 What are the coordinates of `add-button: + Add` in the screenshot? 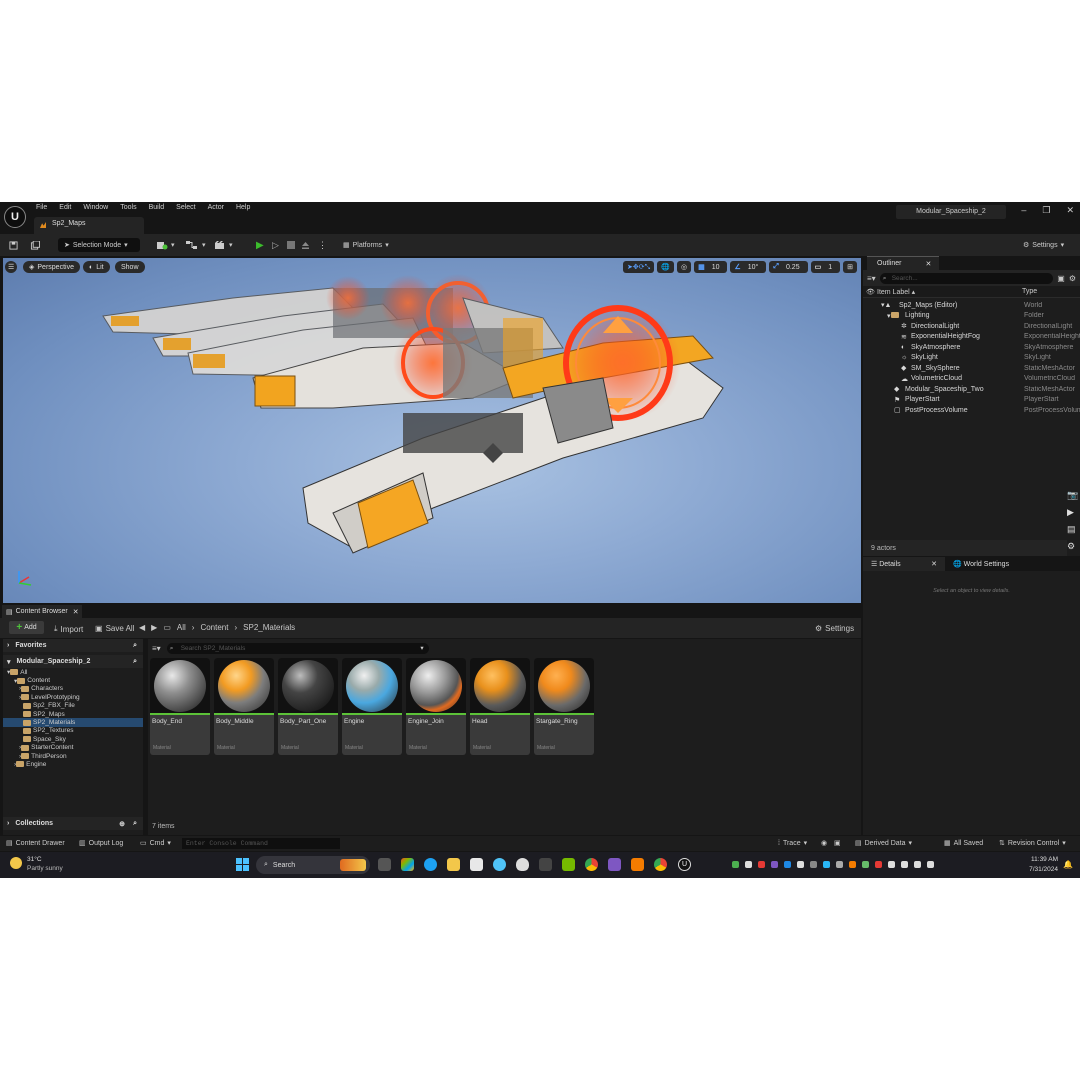 It's located at (26, 627).